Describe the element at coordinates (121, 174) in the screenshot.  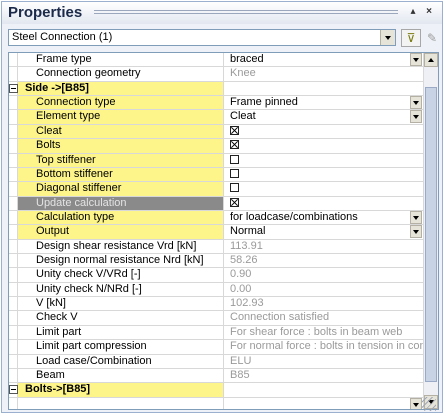
I see `property-name: Bottom stiffener` at that location.